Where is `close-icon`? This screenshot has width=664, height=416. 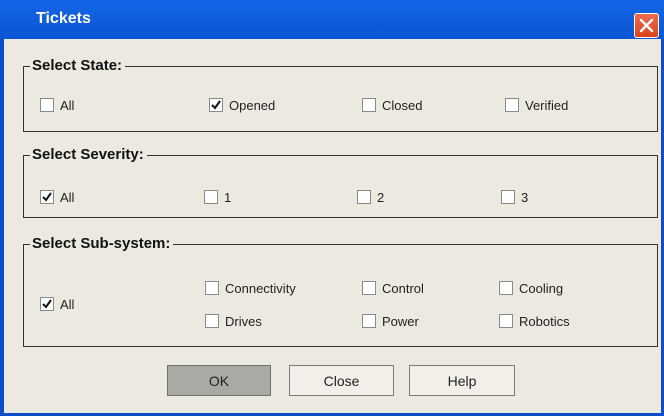 close-icon is located at coordinates (646, 25).